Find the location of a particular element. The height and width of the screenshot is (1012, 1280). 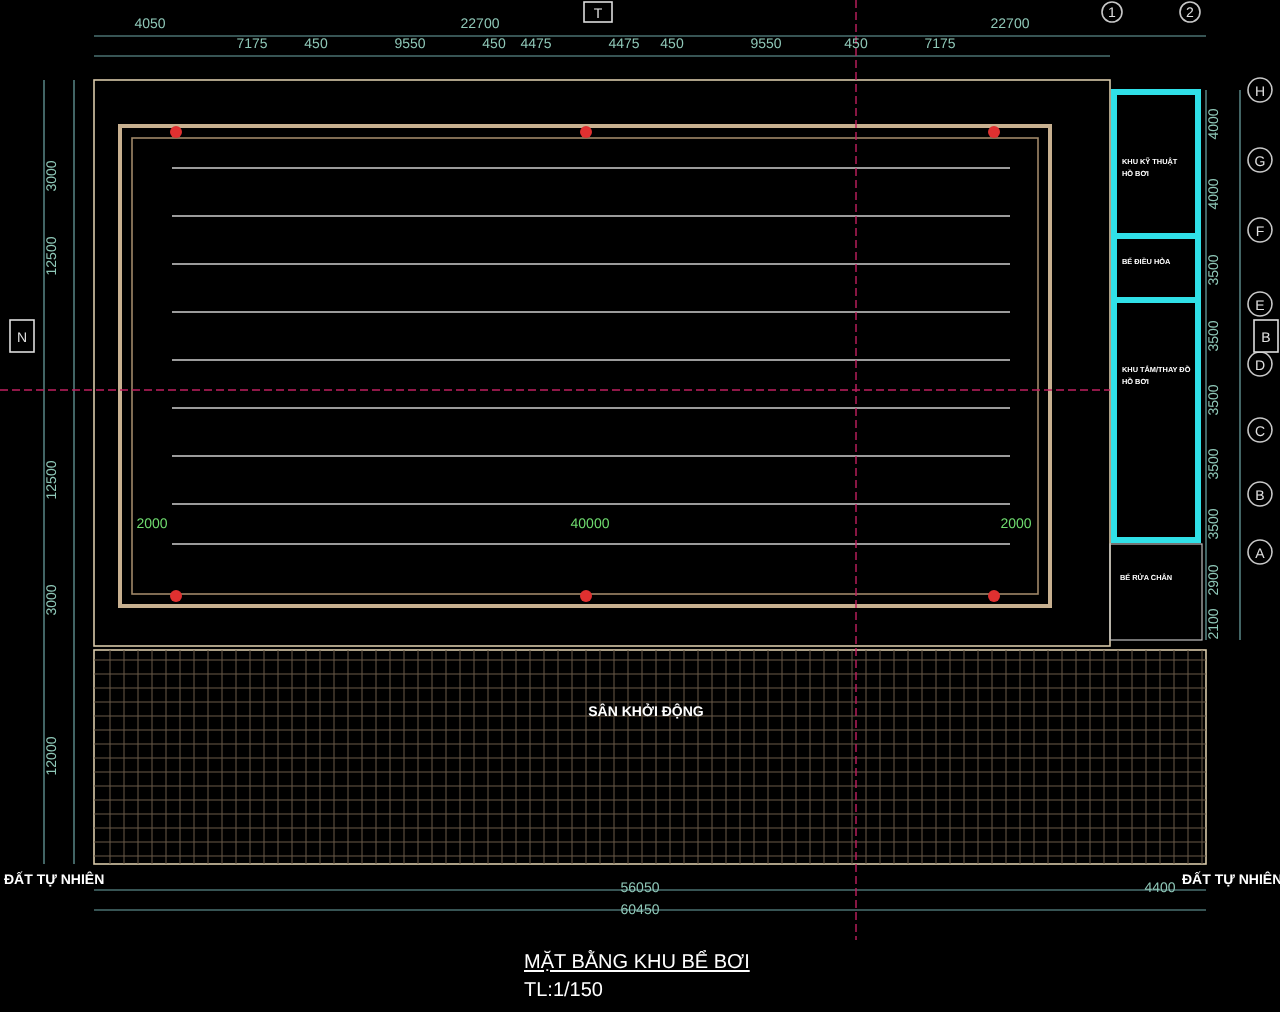

drawing-scale: TL:1/150 is located at coordinates (563, 991).